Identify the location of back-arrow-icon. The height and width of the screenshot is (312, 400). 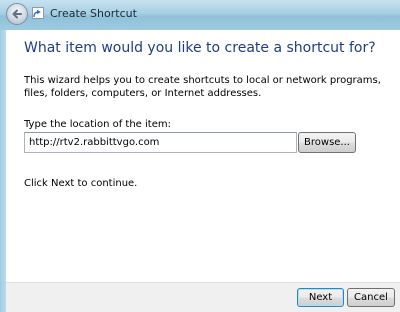
(17, 14).